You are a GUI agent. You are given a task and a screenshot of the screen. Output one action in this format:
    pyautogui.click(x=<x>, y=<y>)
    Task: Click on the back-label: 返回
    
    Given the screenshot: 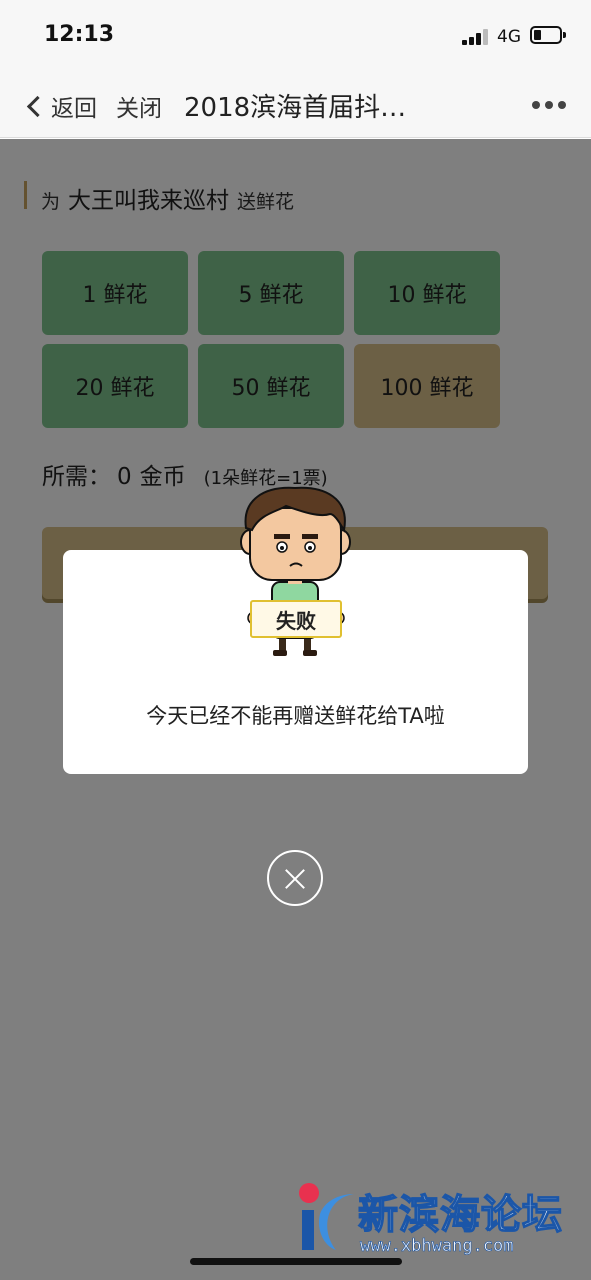 What is the action you would take?
    pyautogui.click(x=74, y=109)
    